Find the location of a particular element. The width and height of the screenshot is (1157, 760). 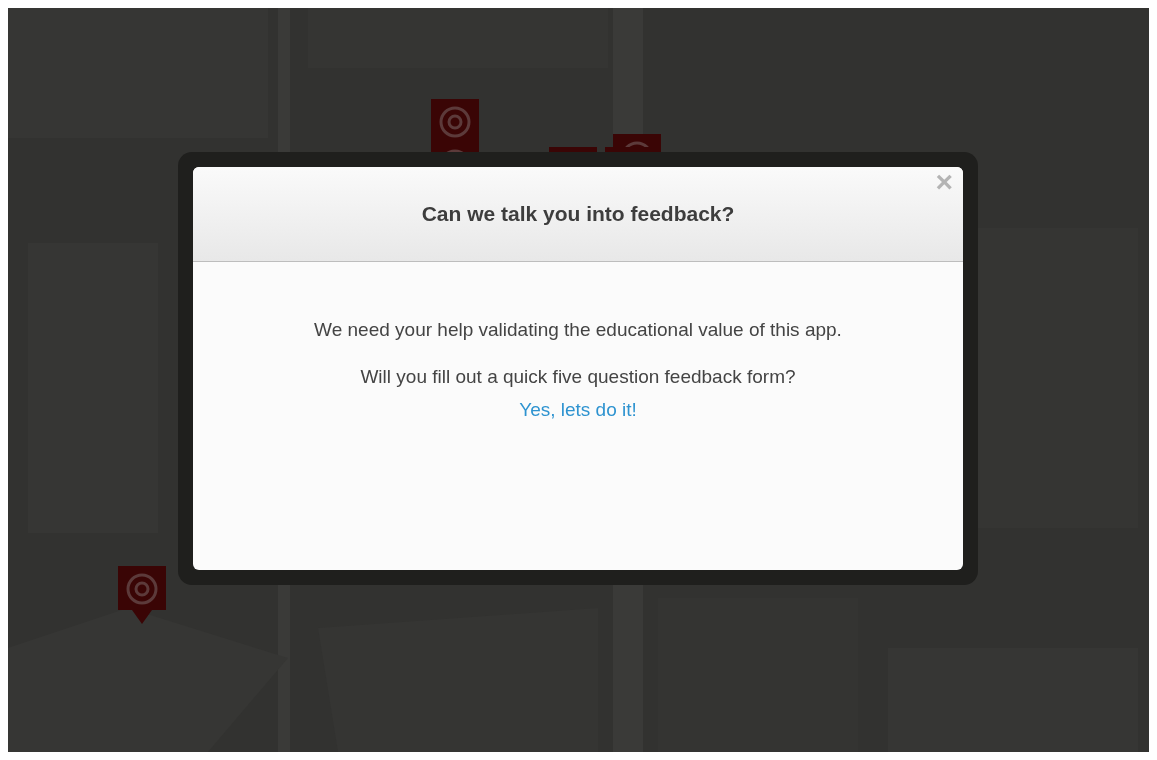

modal-title: Can we talk you into feedback? is located at coordinates (578, 214).